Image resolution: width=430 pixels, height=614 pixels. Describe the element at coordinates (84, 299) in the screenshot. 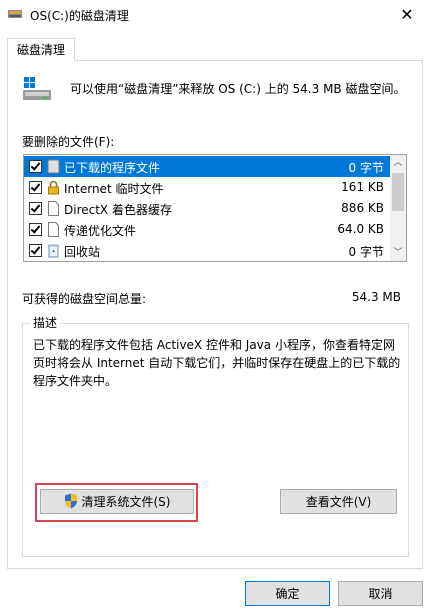

I see `total-space-label: 可获得的磁盘空间总量:` at that location.